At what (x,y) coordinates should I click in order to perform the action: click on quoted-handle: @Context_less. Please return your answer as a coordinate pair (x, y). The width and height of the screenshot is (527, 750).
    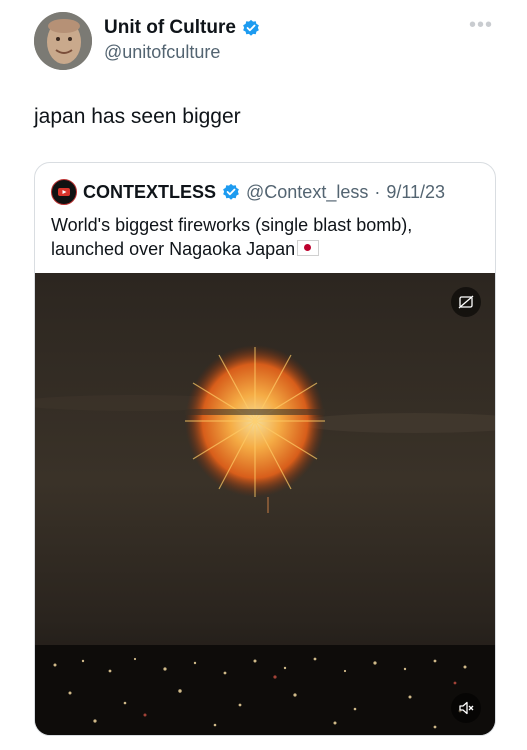
    Looking at the image, I should click on (307, 192).